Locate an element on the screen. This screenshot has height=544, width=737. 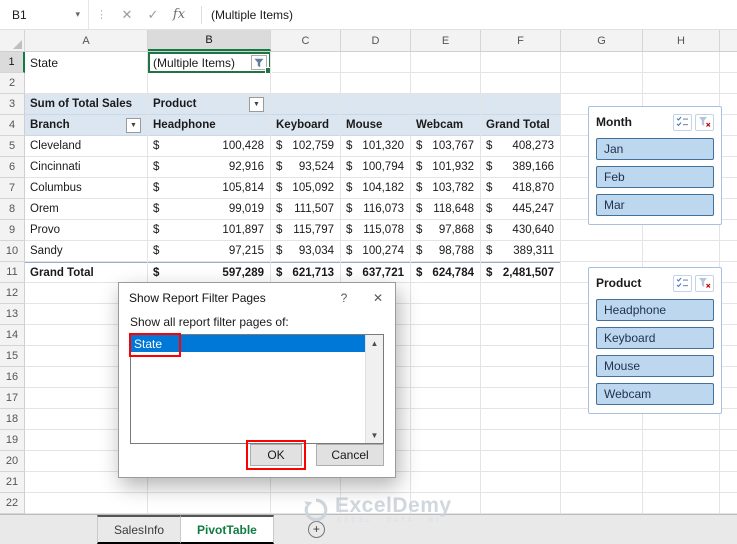
enter-entry-icon: ✓ is located at coordinates (153, 15).